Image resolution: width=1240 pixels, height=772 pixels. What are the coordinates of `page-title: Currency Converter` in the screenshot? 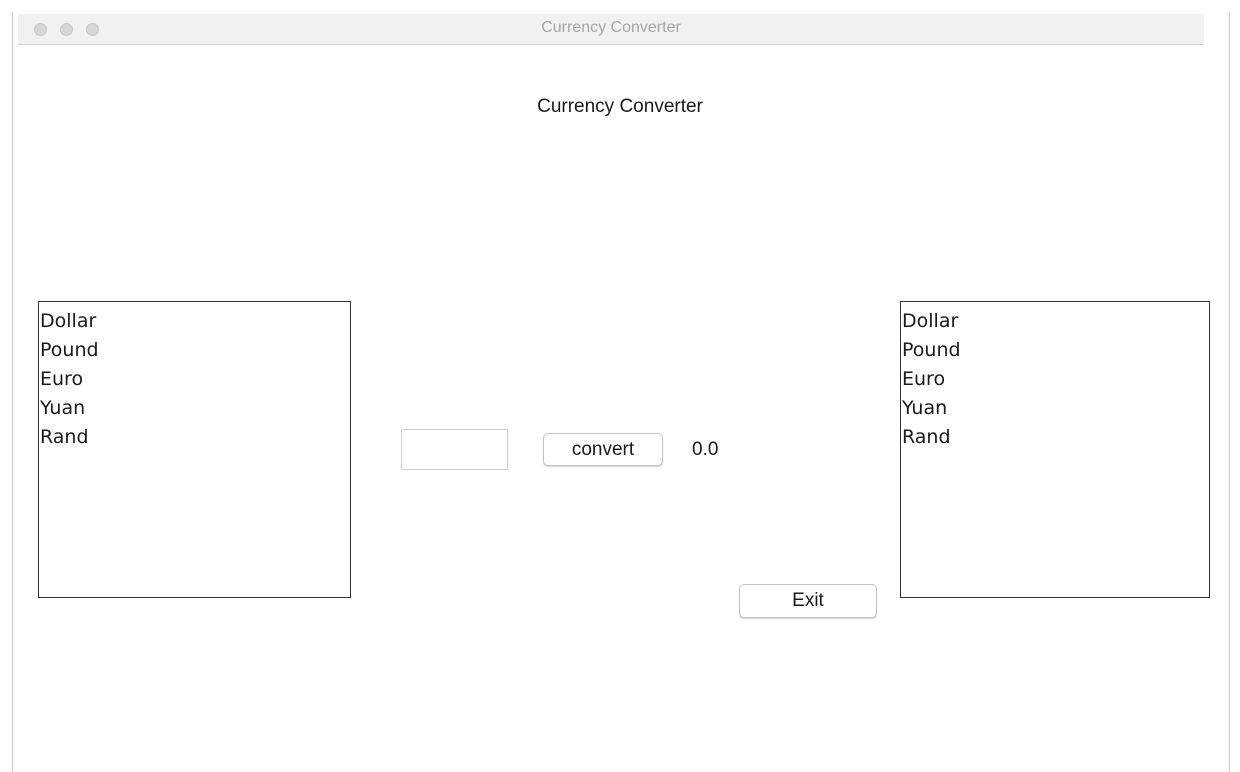 It's located at (620, 106).